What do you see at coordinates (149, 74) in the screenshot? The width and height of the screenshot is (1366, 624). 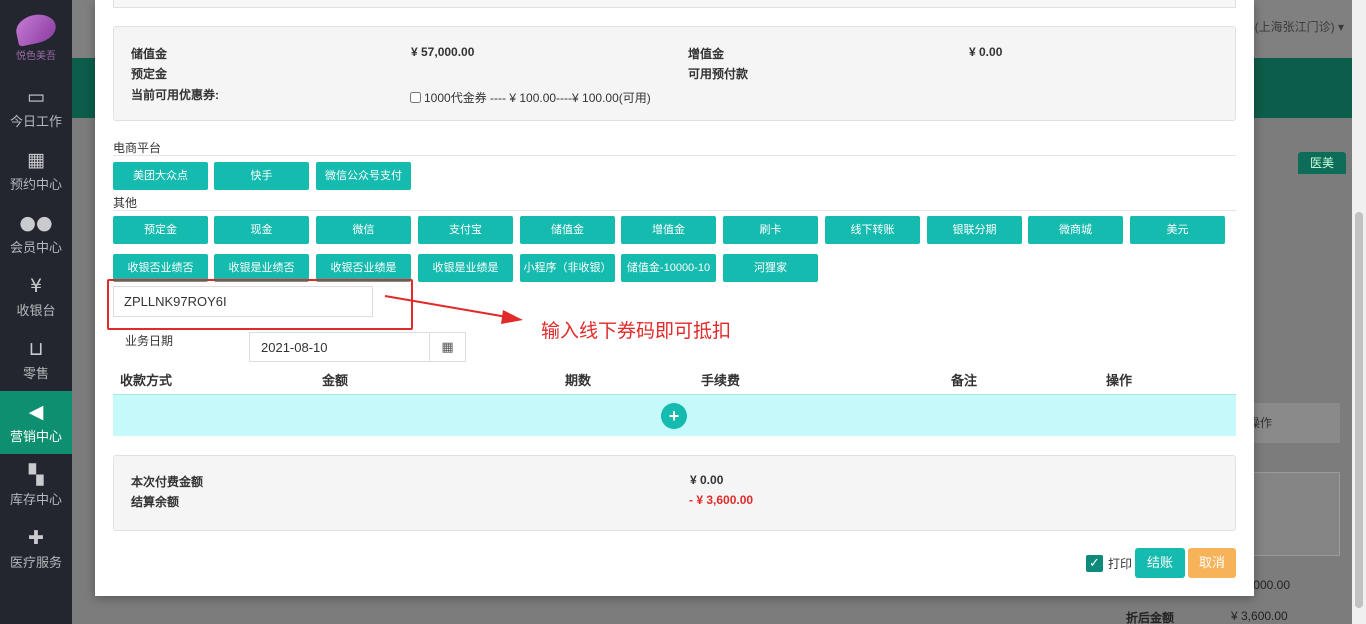 I see `deposit-label: 预定金` at bounding box center [149, 74].